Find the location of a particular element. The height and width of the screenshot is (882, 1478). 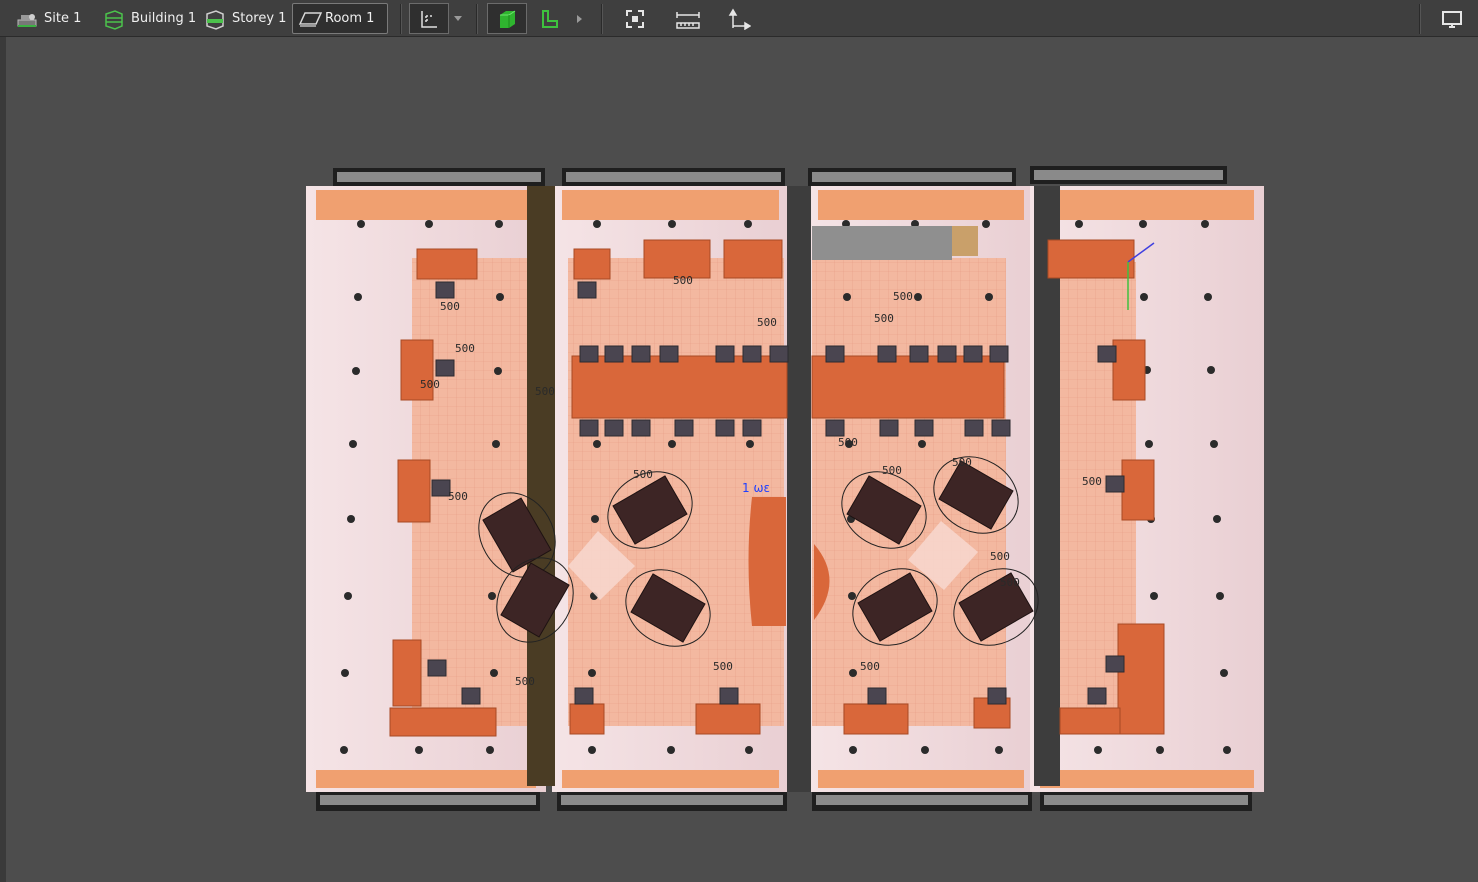

floorplan-view-icon is located at coordinates (429, 19).